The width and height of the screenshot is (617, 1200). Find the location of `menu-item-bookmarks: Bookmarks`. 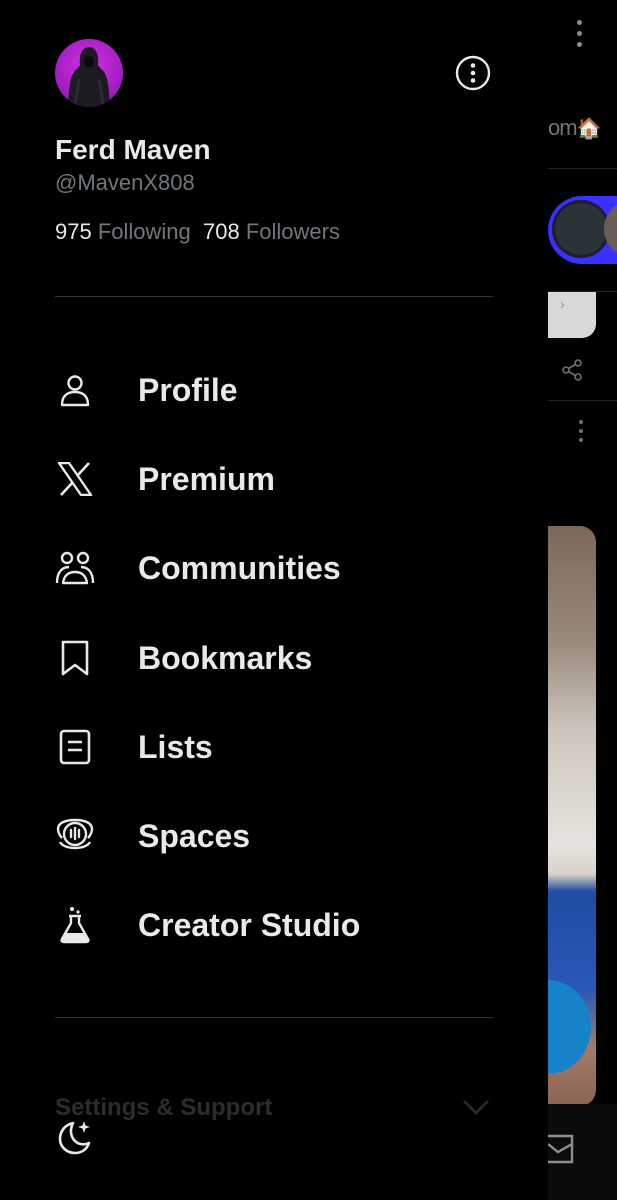

menu-item-bookmarks: Bookmarks is located at coordinates (274, 658).